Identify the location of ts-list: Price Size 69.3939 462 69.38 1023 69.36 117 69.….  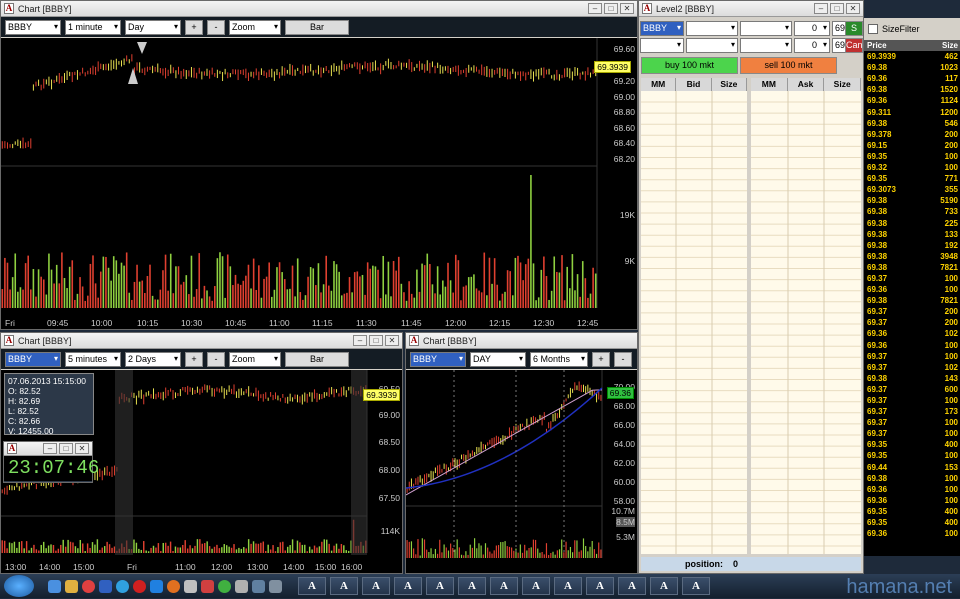
(912, 298).